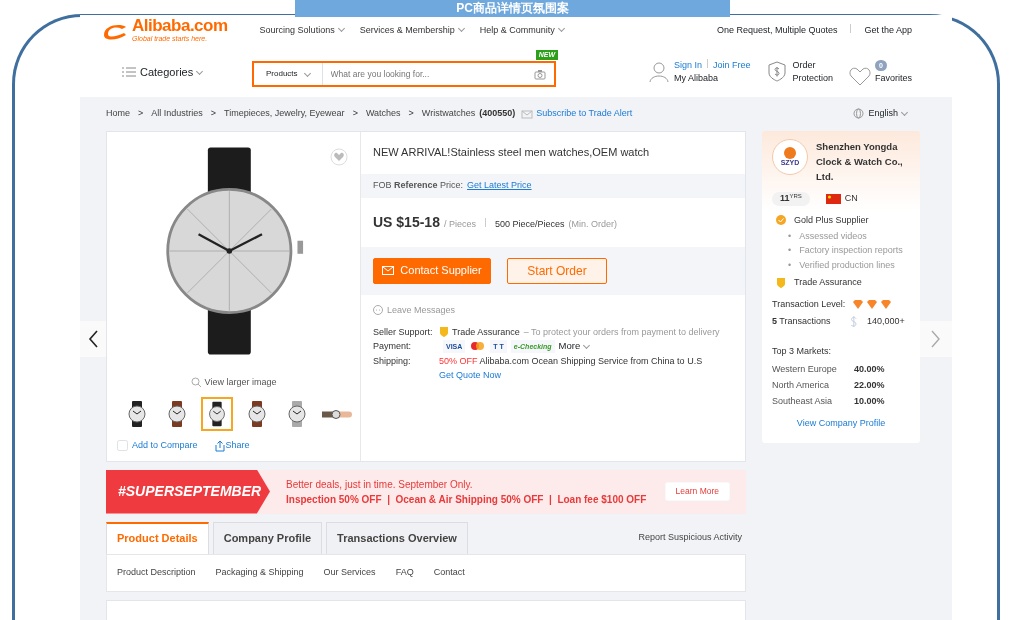  Describe the element at coordinates (406, 222) in the screenshot. I see `price: US $15-18` at that location.